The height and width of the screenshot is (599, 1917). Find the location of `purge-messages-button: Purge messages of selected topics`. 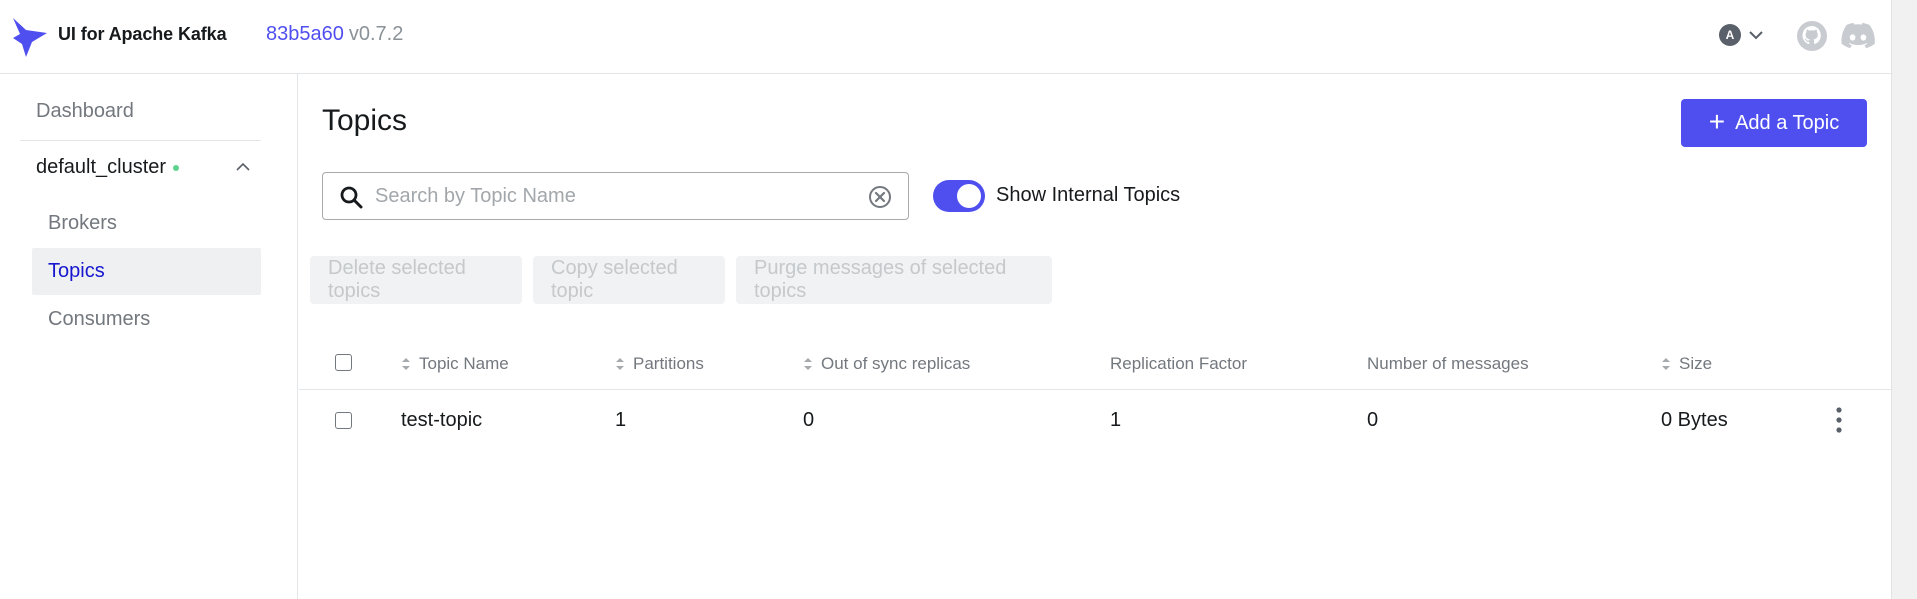

purge-messages-button: Purge messages of selected topics is located at coordinates (894, 280).